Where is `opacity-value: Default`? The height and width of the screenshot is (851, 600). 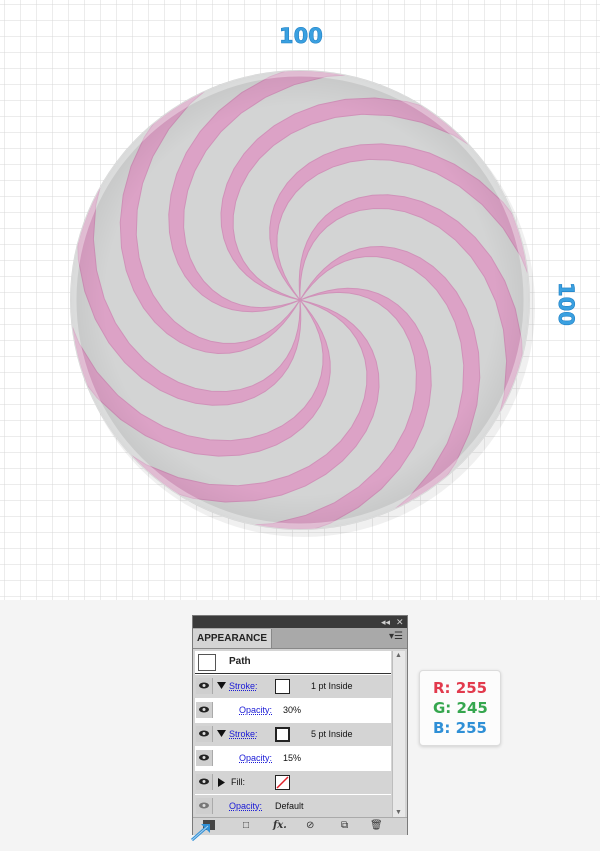
opacity-value: Default is located at coordinates (289, 806).